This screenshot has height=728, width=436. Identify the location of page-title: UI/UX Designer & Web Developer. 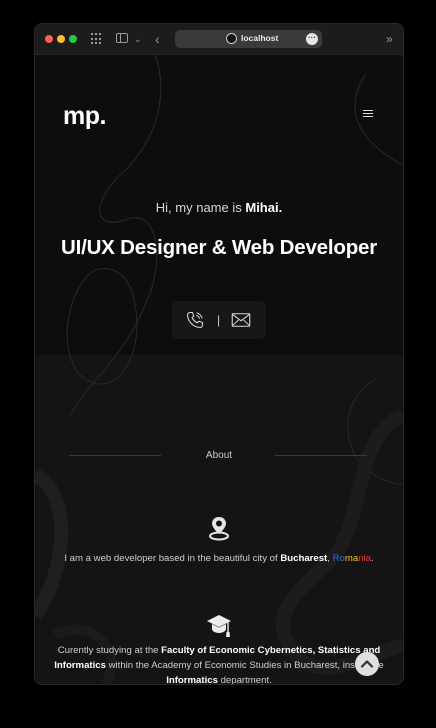
(218, 247).